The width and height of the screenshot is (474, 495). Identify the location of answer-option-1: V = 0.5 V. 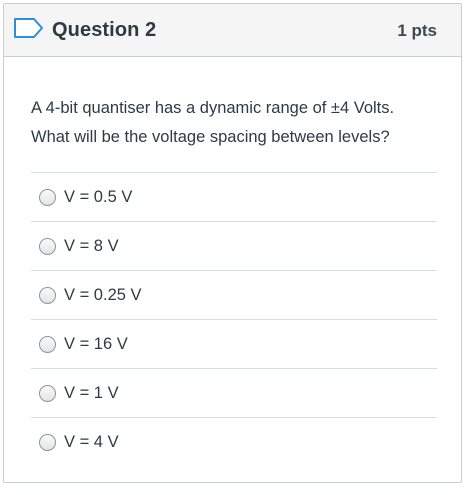
(234, 197).